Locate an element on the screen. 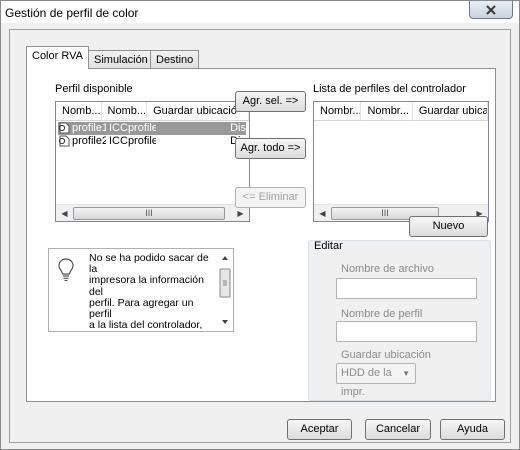 This screenshot has height=450, width=520. driver-profiles-label: Lista de perfiles del controlador is located at coordinates (389, 89).